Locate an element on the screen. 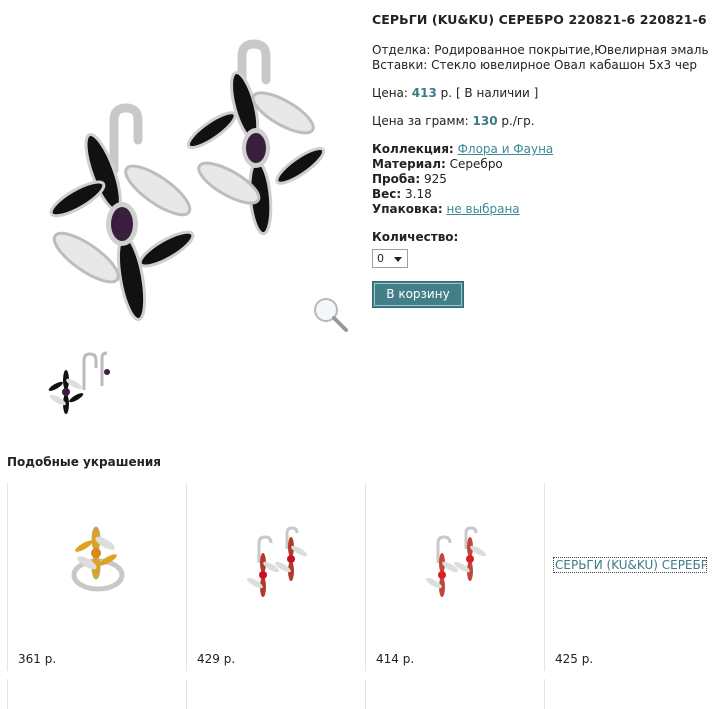  similar-item: 361 р. is located at coordinates (96, 577).